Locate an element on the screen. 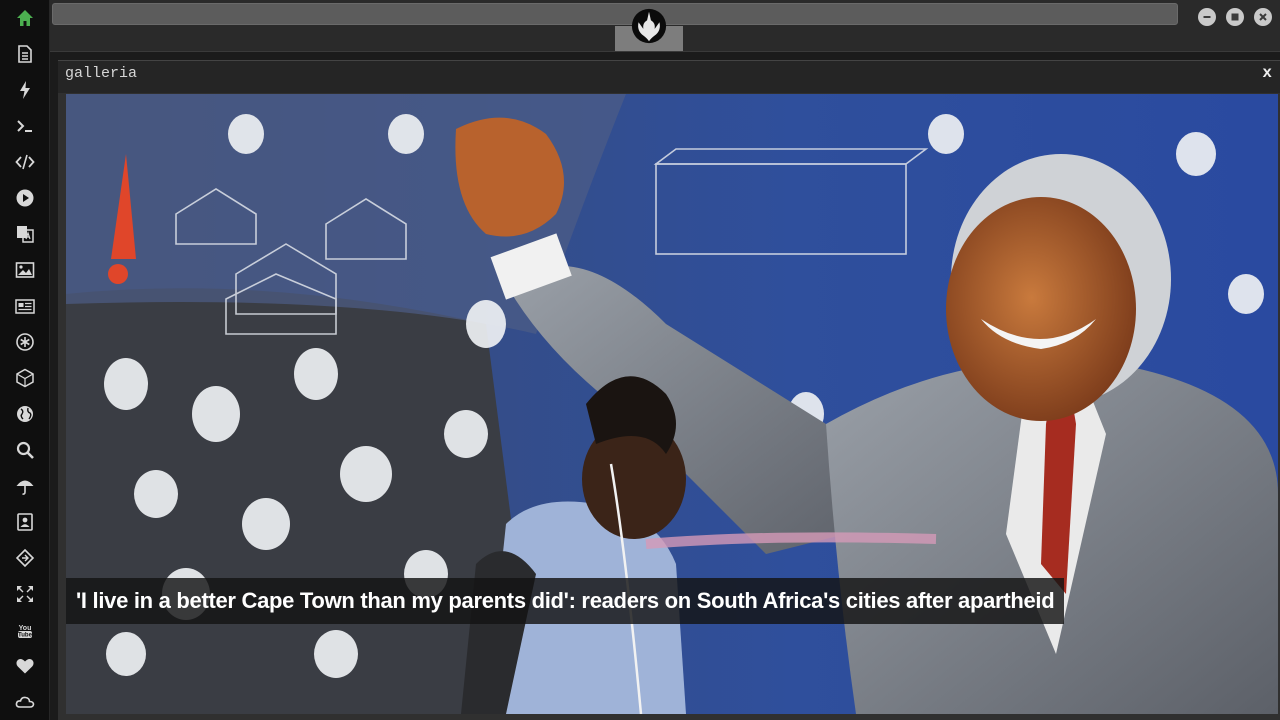 The height and width of the screenshot is (720, 1280). sidebar-item-youtube: You Tube is located at coordinates (25, 630).